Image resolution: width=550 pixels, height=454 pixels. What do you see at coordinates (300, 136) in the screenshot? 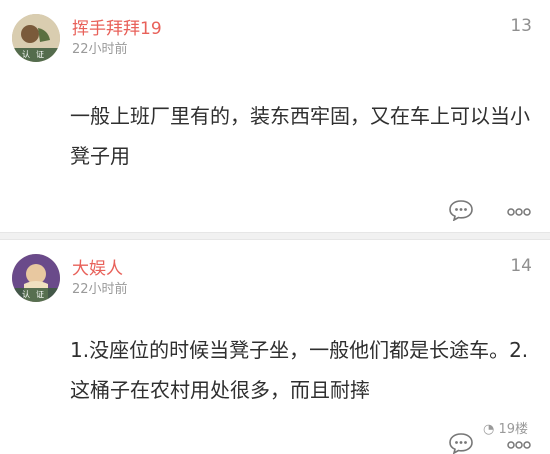
I see `comment-text: 一般上班厂里有的，装东西牢固，又在车上可以当小凳子用` at bounding box center [300, 136].